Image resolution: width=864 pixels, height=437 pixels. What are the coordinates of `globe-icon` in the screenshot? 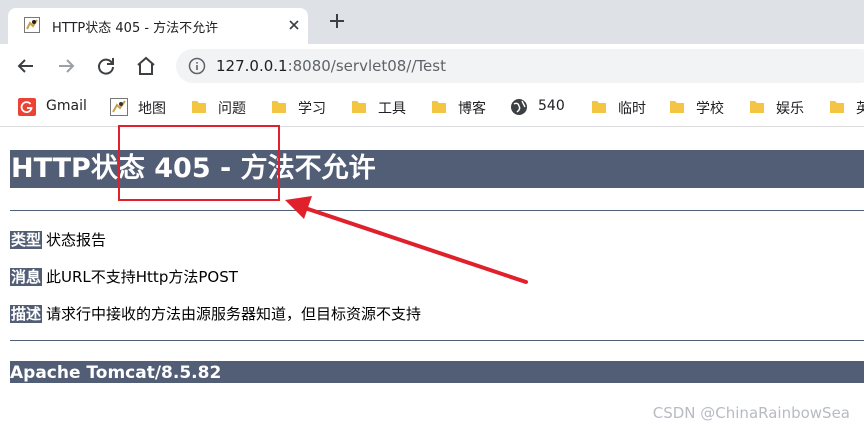 It's located at (519, 107).